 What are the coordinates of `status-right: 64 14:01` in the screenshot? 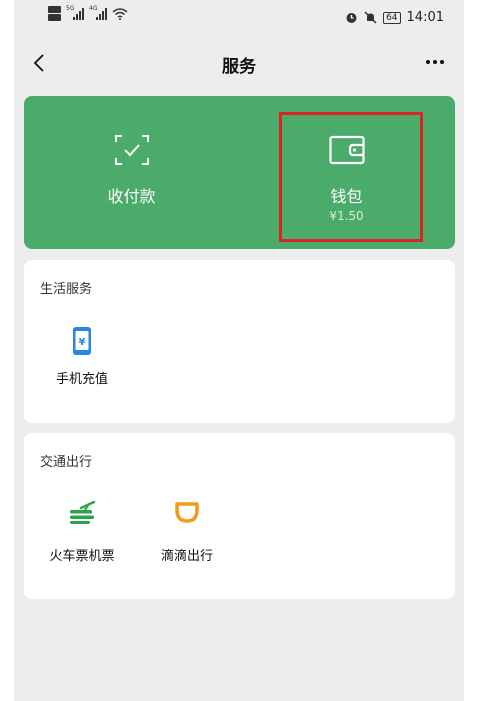 It's located at (394, 17).